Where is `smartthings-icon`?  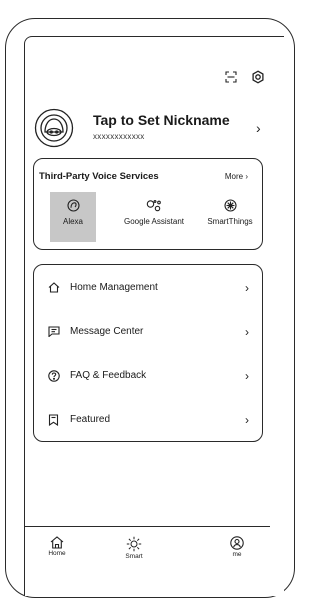
smartthings-icon is located at coordinates (230, 205).